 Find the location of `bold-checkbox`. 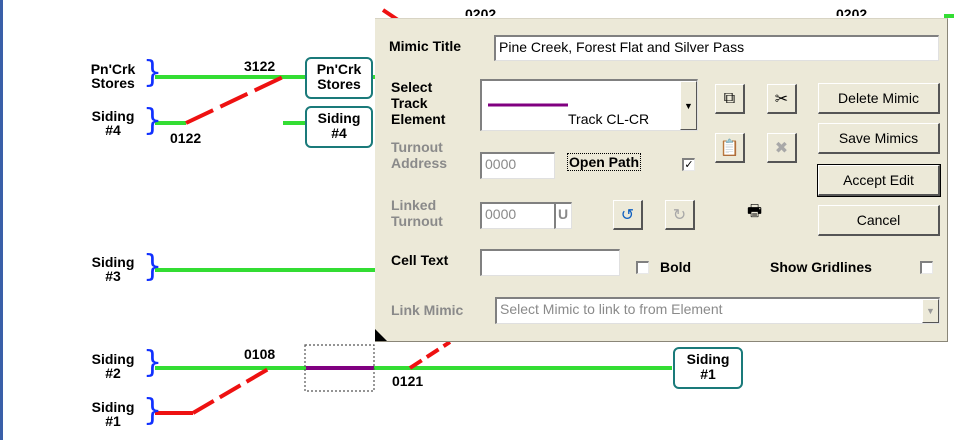

bold-checkbox is located at coordinates (642, 267).